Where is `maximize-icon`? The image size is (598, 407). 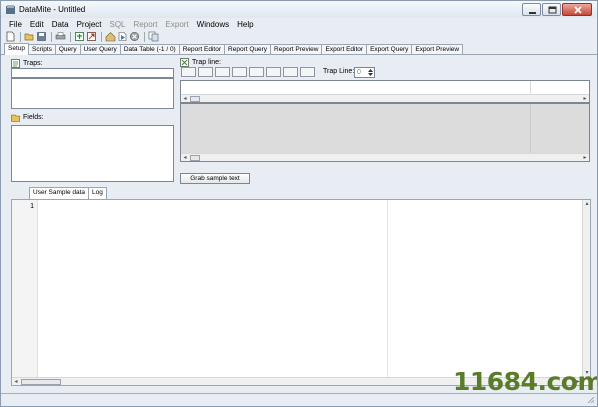 maximize-icon is located at coordinates (552, 10).